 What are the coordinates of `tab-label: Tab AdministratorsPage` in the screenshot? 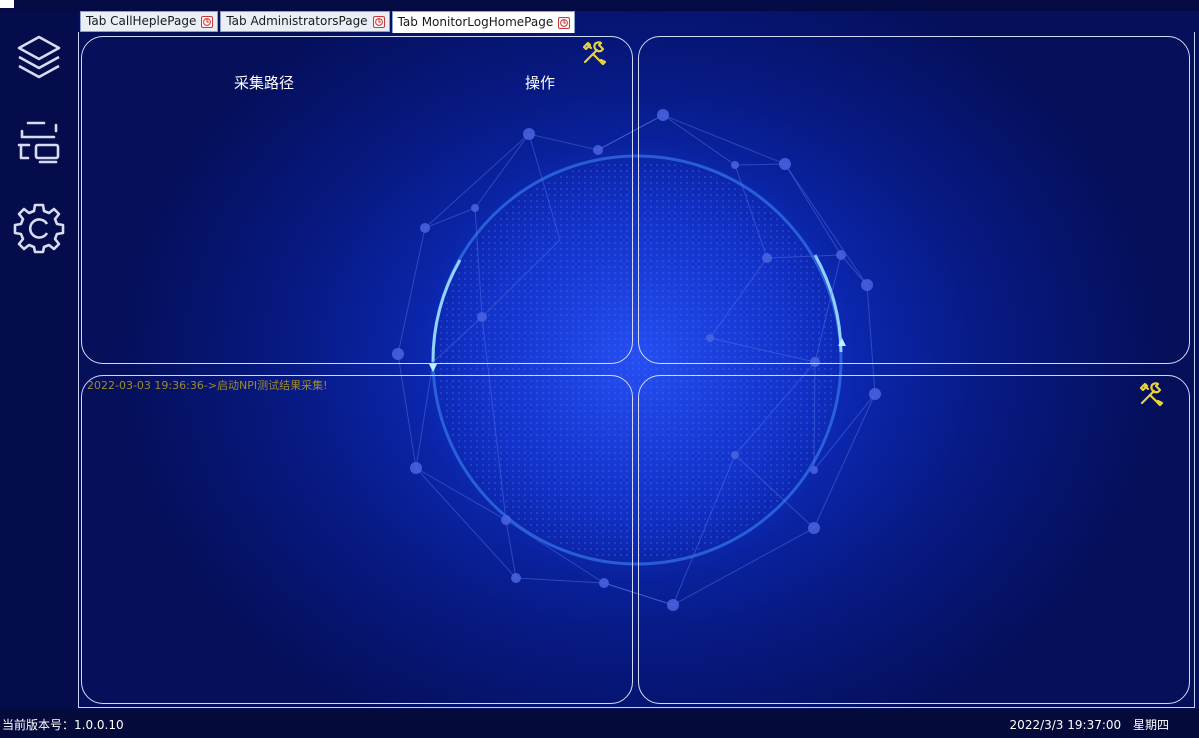 It's located at (297, 21).